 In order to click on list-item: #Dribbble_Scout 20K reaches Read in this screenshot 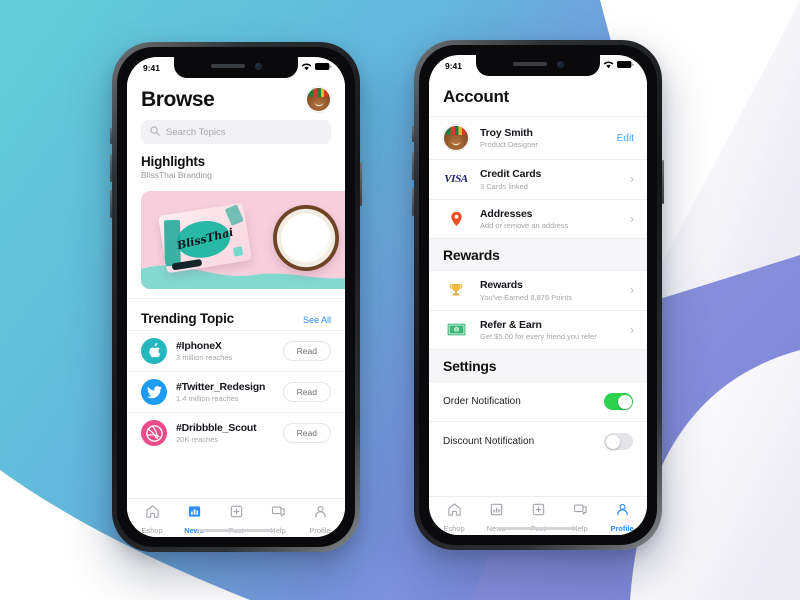, I will do `click(236, 432)`.